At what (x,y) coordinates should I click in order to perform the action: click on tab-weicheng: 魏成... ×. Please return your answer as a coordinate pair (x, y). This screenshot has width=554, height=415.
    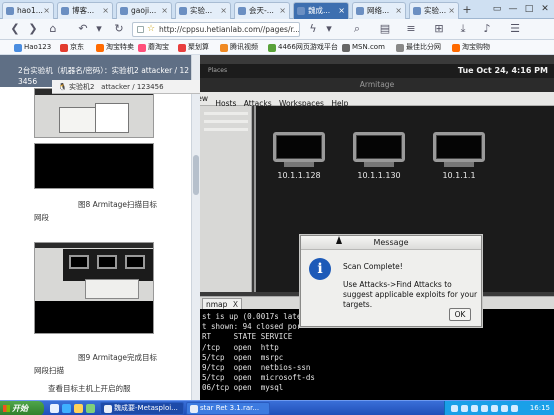
    Looking at the image, I should click on (321, 10).